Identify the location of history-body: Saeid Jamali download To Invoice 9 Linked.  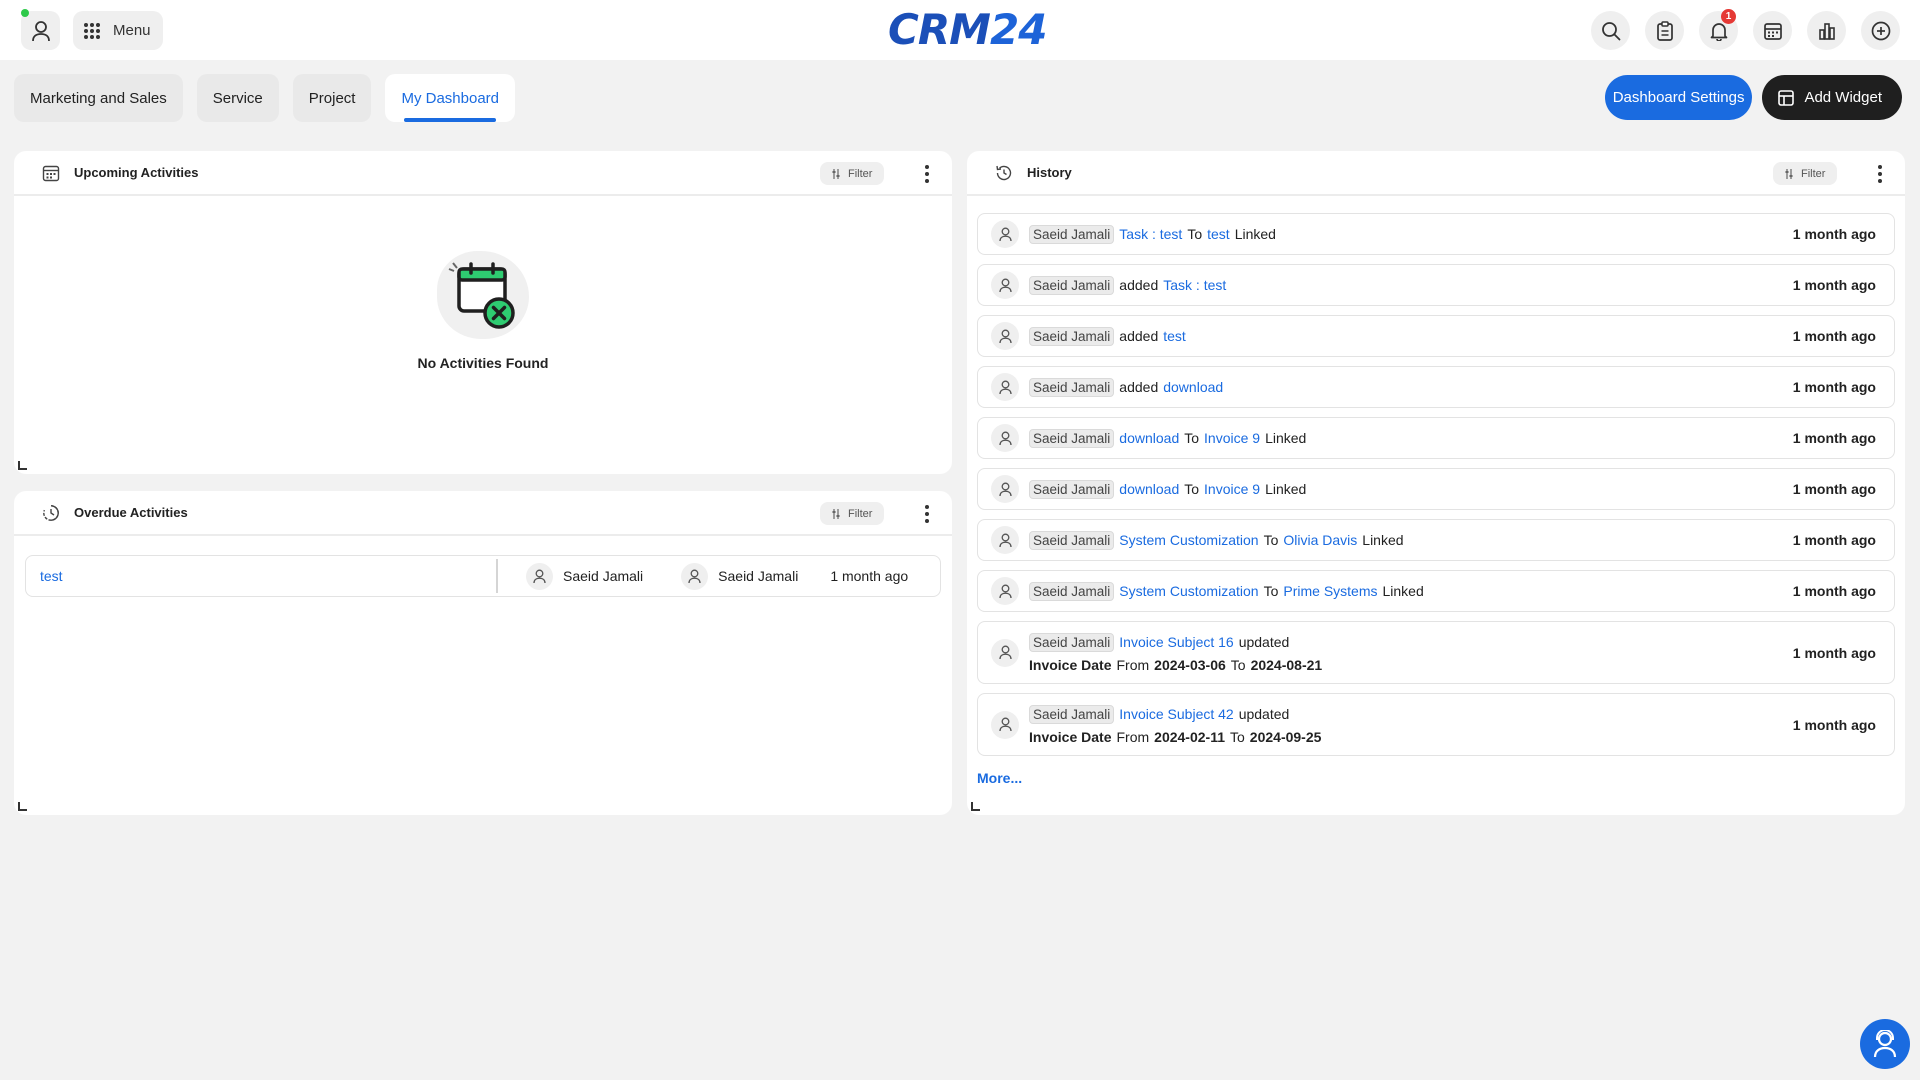
(1168, 489).